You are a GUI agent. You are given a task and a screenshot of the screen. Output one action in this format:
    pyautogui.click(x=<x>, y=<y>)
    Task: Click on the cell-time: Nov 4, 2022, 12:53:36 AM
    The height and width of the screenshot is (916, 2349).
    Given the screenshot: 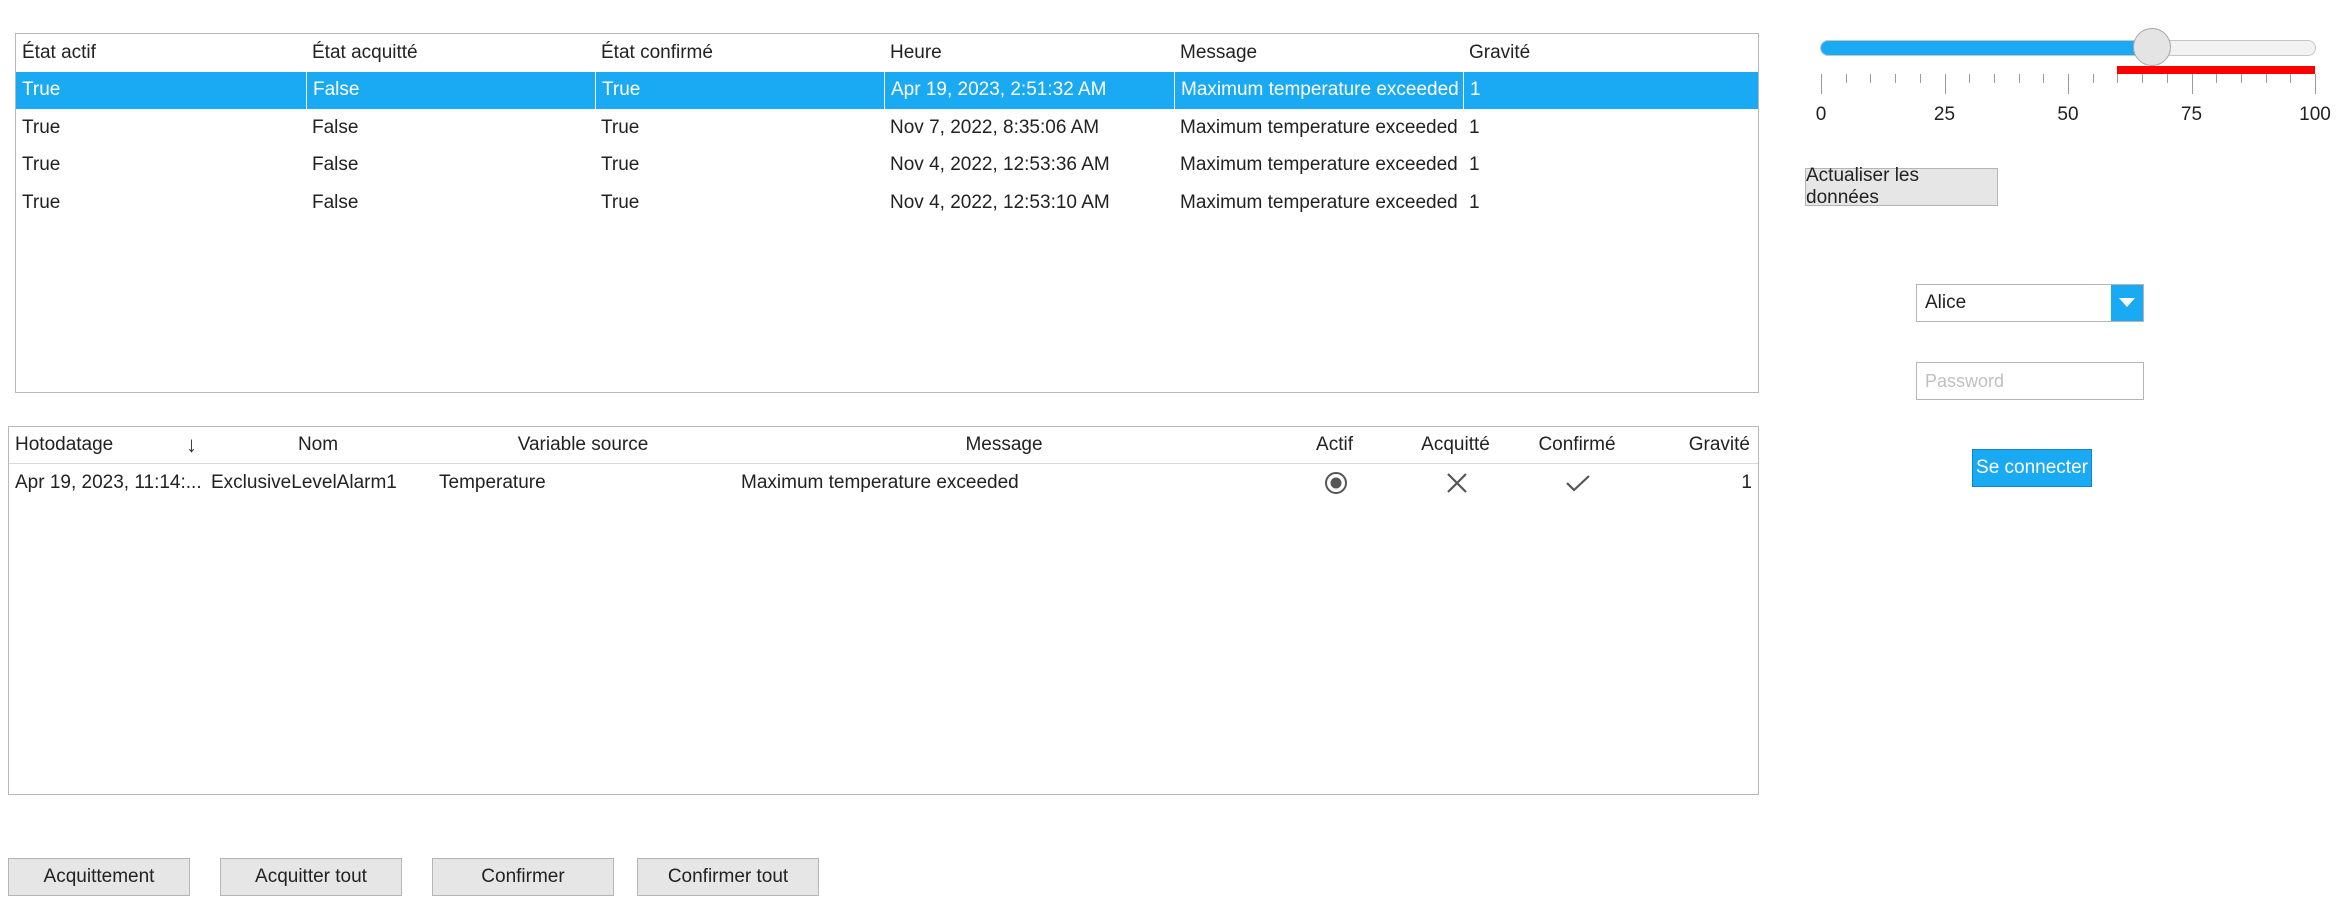 What is the action you would take?
    pyautogui.click(x=1000, y=165)
    